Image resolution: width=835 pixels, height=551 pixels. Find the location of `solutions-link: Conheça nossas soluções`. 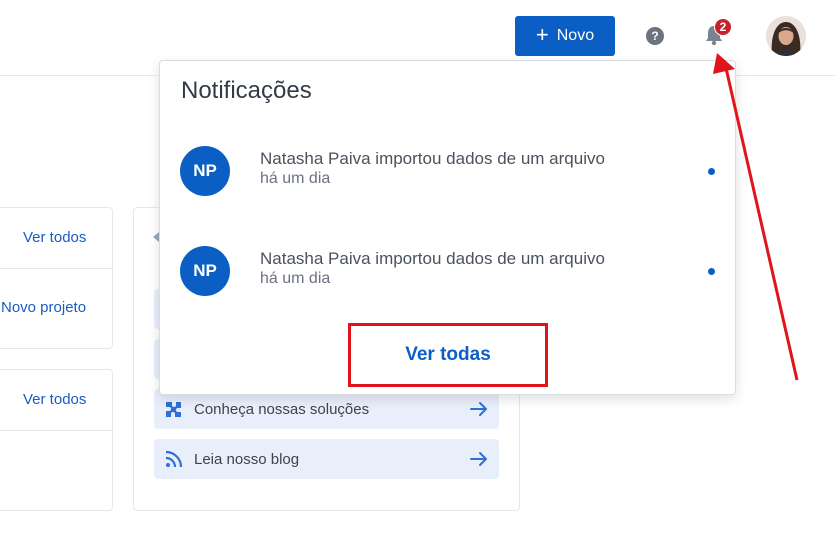

solutions-link: Conheça nossas soluções is located at coordinates (326, 409).